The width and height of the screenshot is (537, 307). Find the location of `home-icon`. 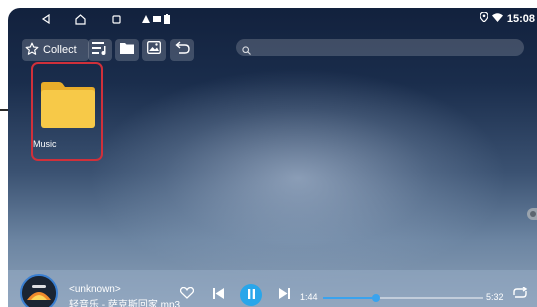

home-icon is located at coordinates (80, 19).